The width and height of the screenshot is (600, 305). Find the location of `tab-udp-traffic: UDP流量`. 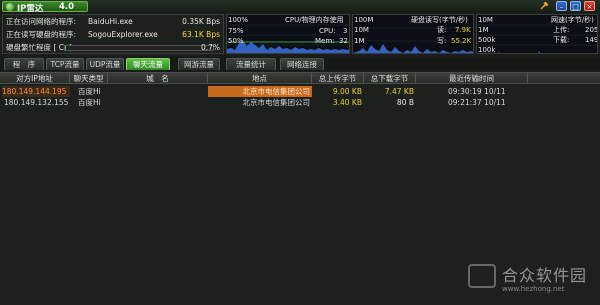

tab-udp-traffic: UDP流量 is located at coordinates (105, 64).